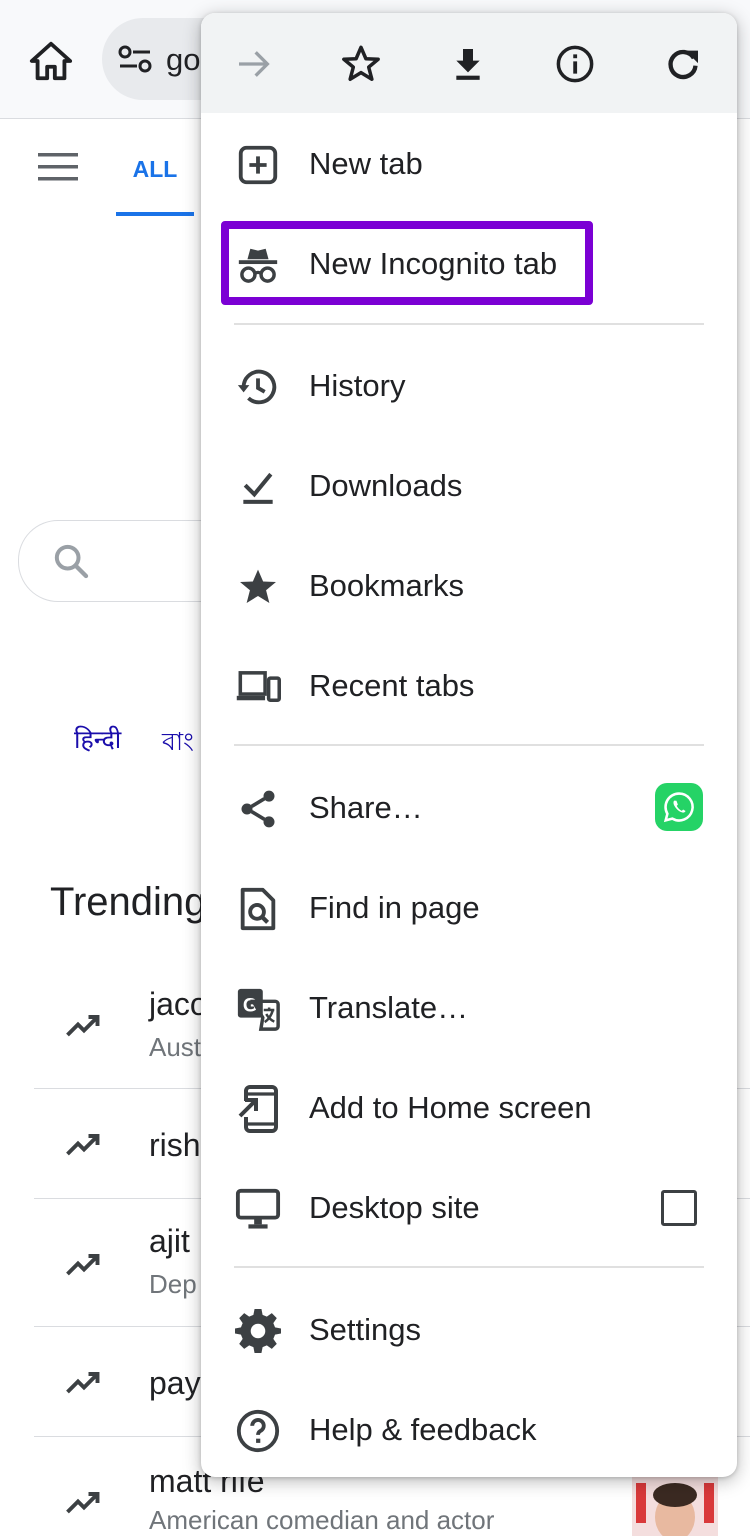  I want to click on trending-item-title: rish, so click(175, 1145).